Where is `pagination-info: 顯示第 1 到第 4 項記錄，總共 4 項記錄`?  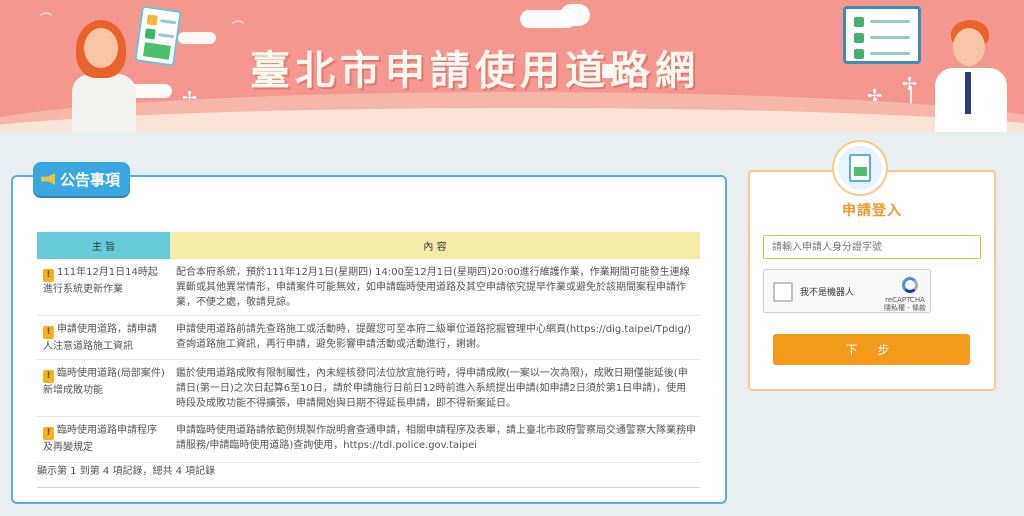 pagination-info: 顯示第 1 到第 4 項記錄，總共 4 項記錄 is located at coordinates (126, 471).